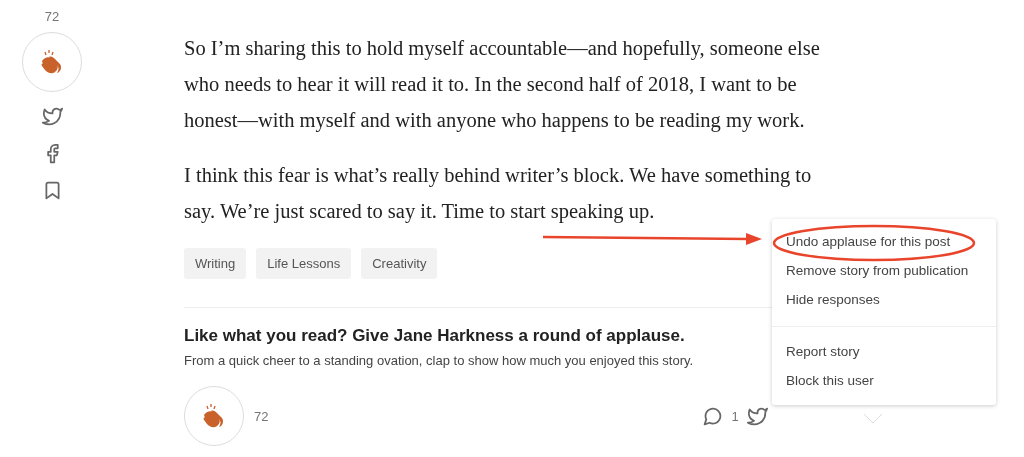 The width and height of the screenshot is (1024, 457). Describe the element at coordinates (884, 351) in the screenshot. I see `menu-item: Report story` at that location.